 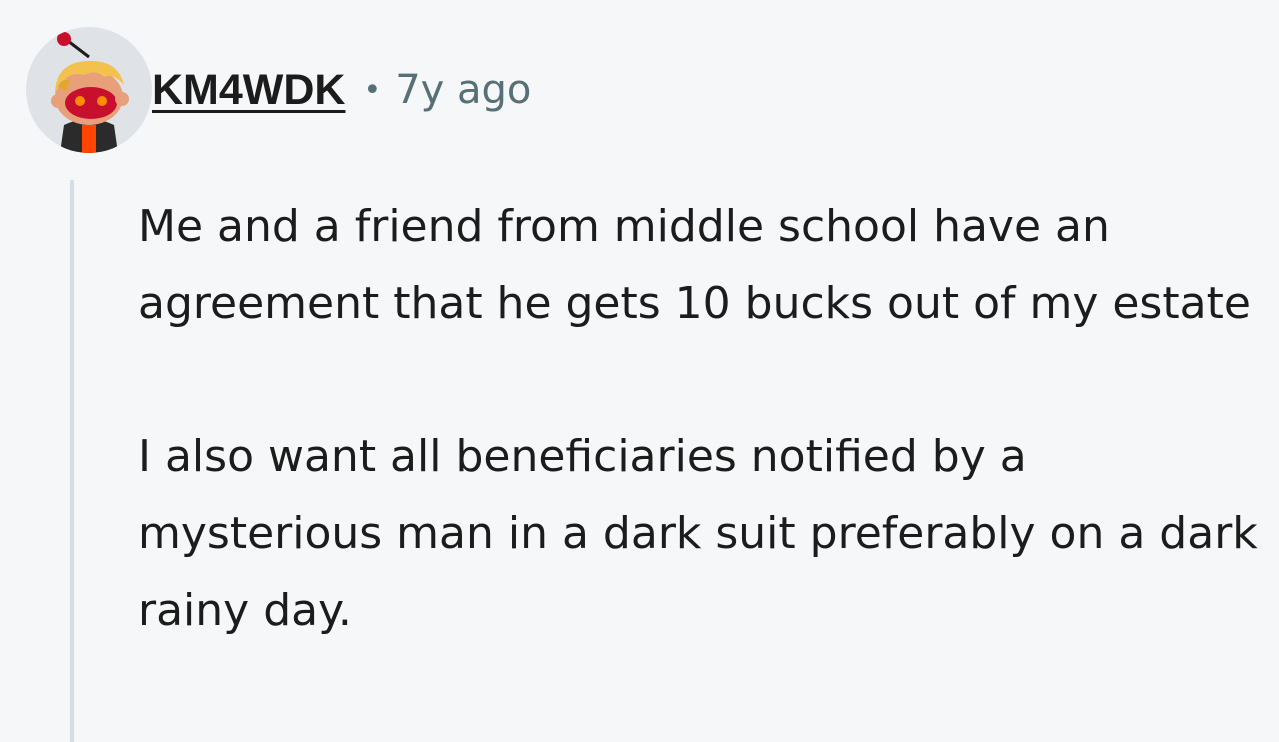 I want to click on comment-timestamp: 7y ago, so click(x=463, y=90).